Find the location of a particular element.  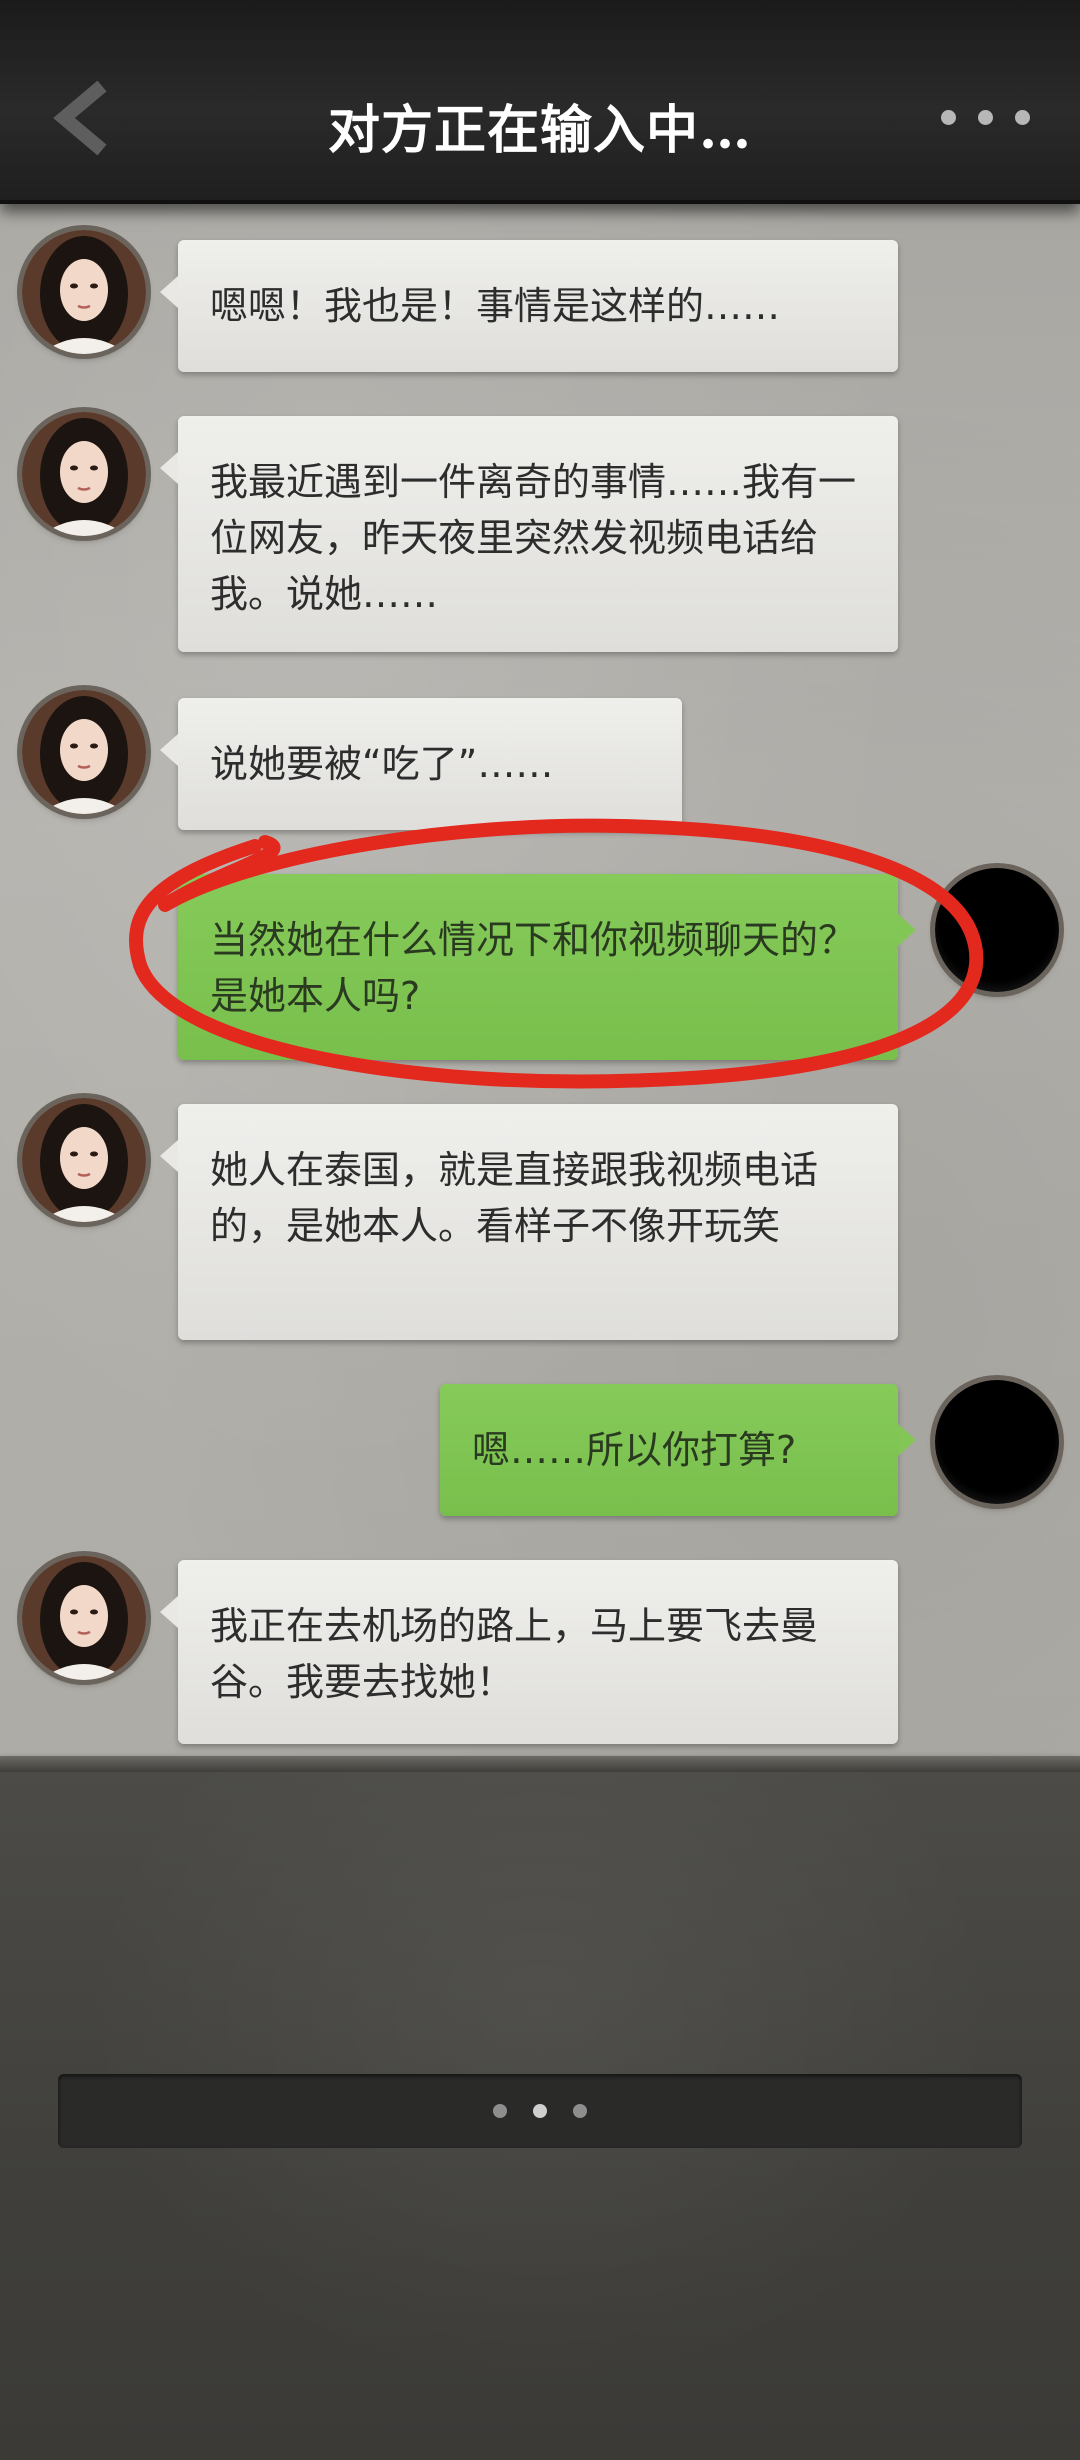

ellipsis-icon is located at coordinates (500, 2111).